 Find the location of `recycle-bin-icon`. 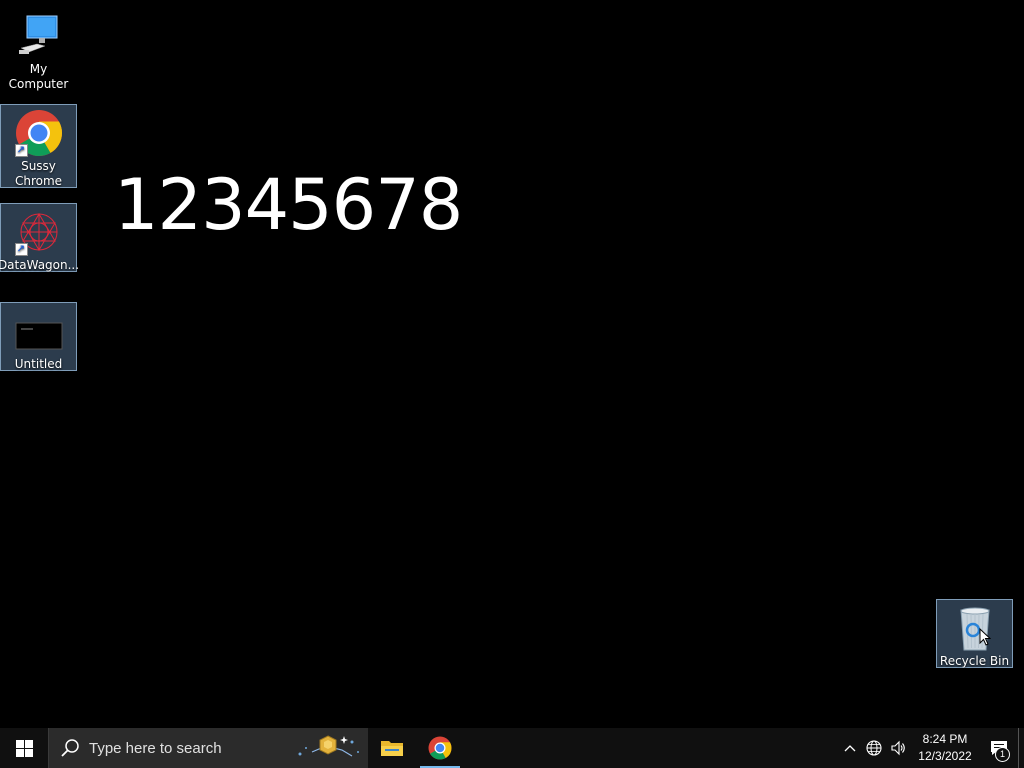

recycle-bin-icon is located at coordinates (975, 628).